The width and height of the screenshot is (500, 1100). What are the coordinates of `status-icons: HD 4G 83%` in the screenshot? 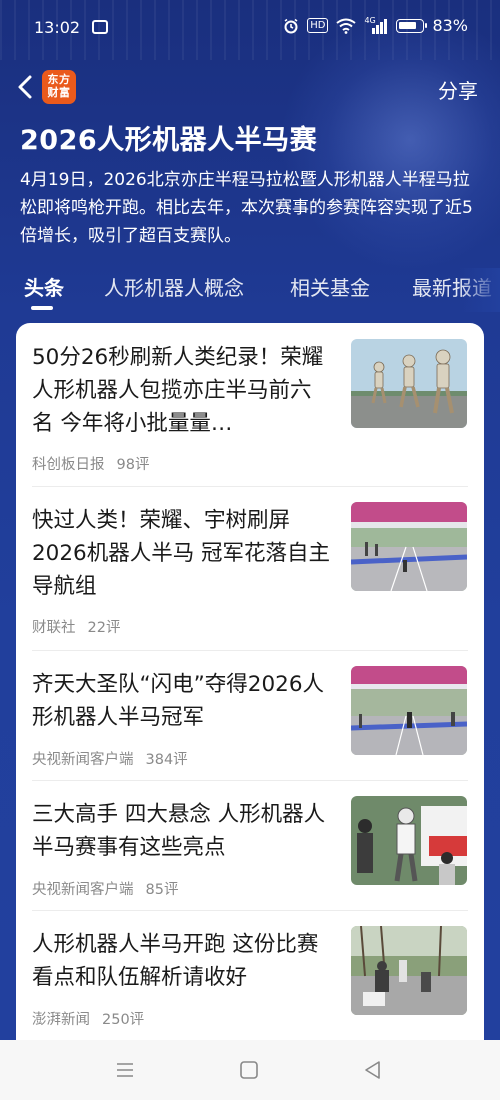 It's located at (375, 25).